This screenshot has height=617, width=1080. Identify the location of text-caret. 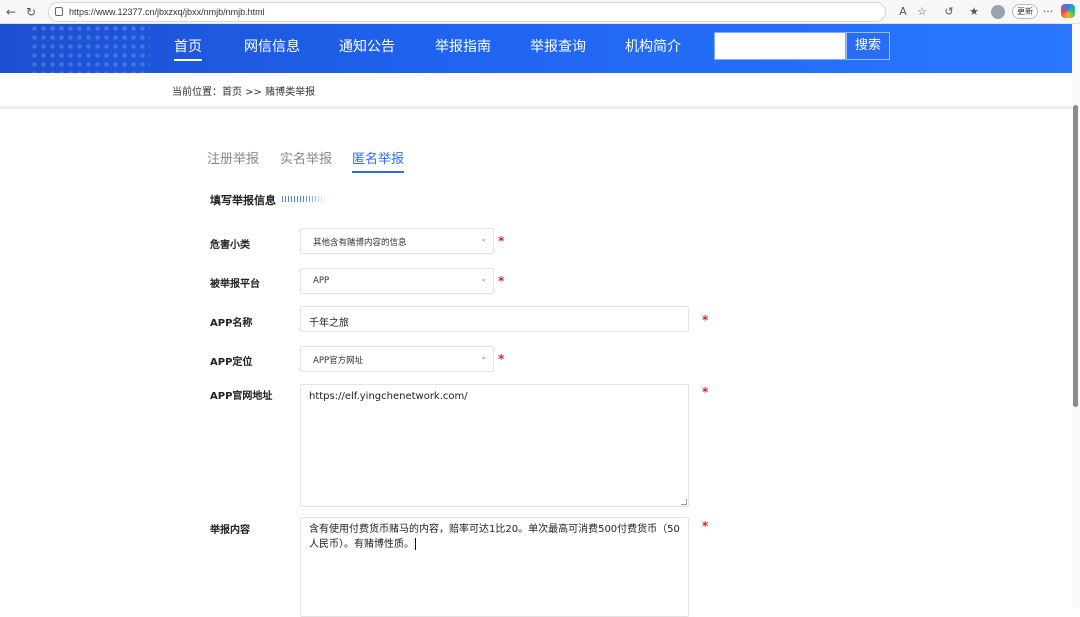
(415, 544).